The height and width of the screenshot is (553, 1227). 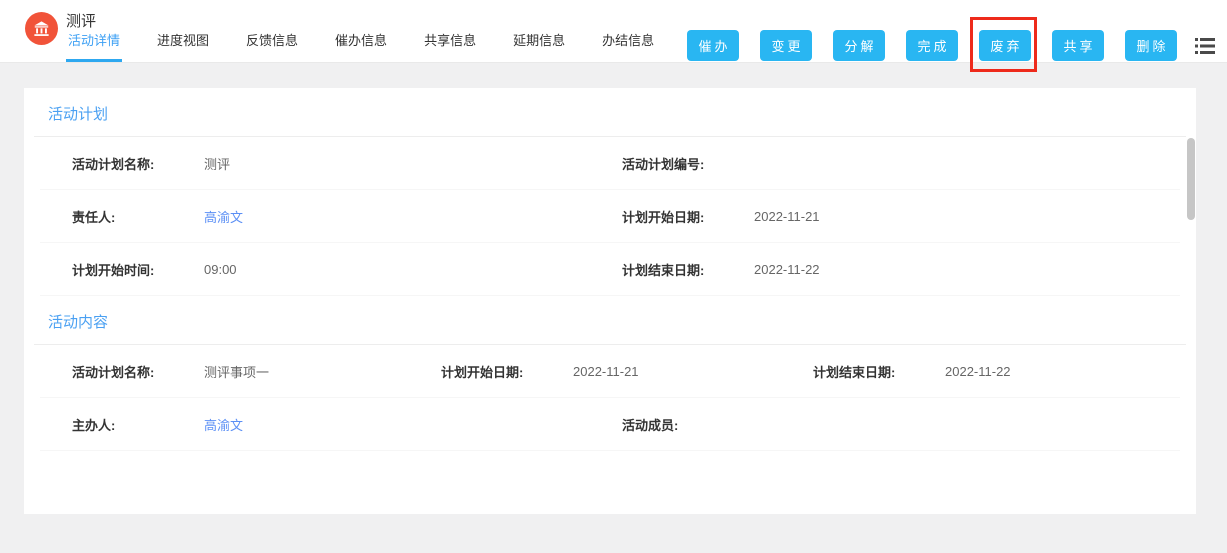 What do you see at coordinates (663, 164) in the screenshot?
I see `field-label: 活动计划编号:` at bounding box center [663, 164].